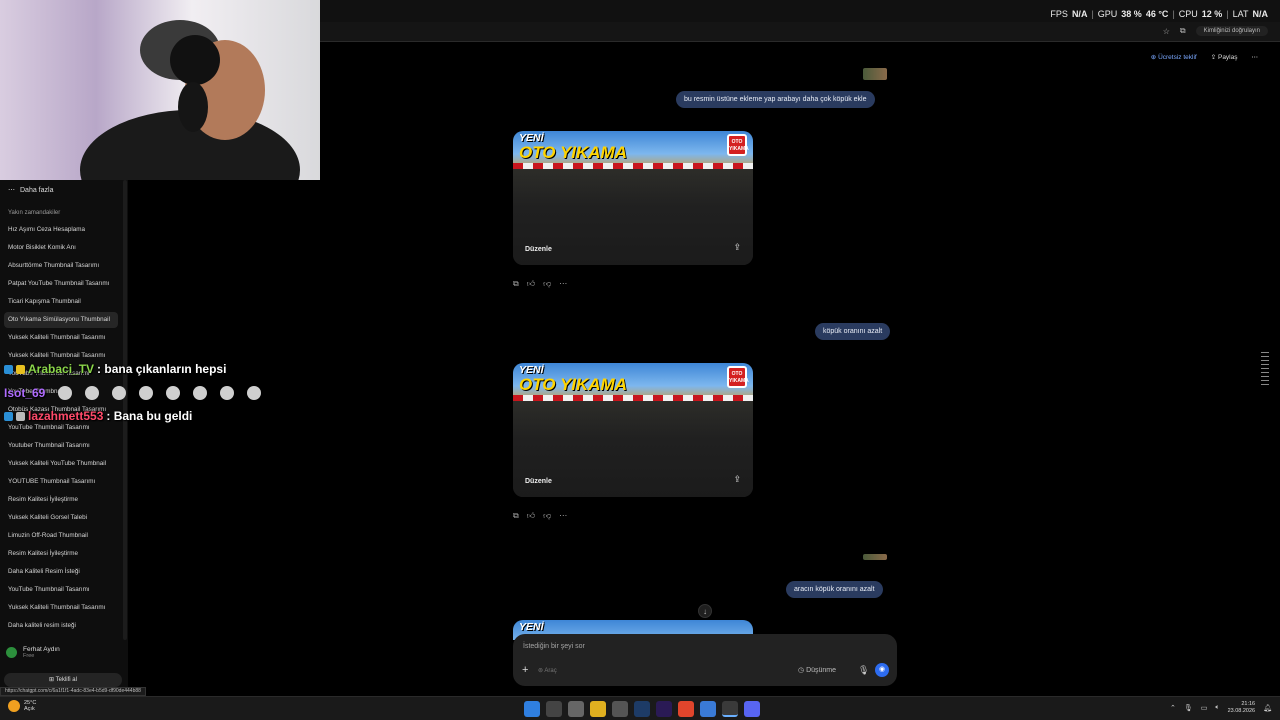  I want to click on tools-button: ⊚ Araç, so click(547, 670).